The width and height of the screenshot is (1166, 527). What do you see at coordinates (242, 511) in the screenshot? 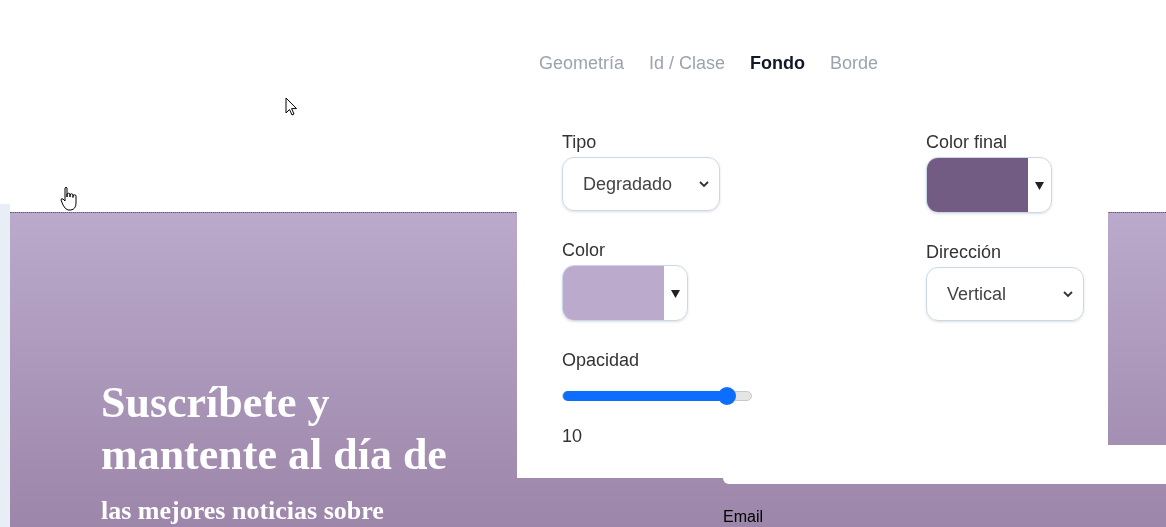
I see `hero-subheading: las mejores noticias sobre` at bounding box center [242, 511].